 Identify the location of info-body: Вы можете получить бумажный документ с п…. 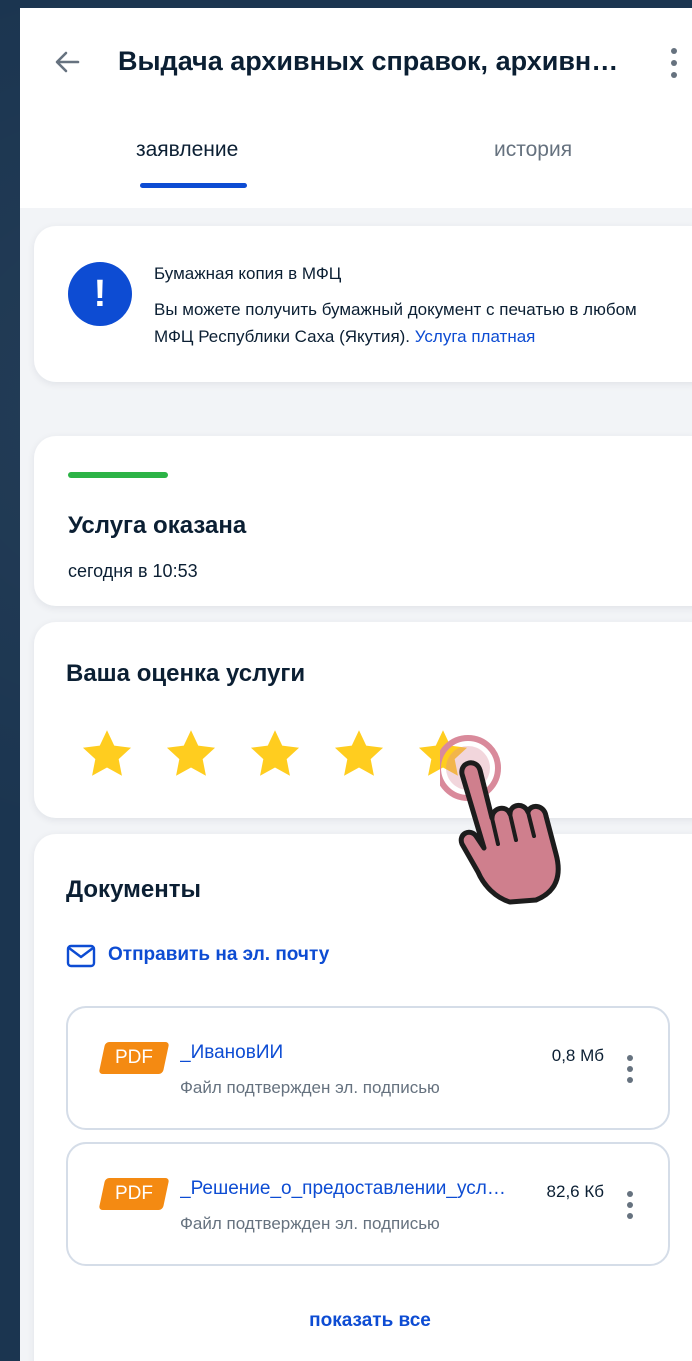
(395, 323).